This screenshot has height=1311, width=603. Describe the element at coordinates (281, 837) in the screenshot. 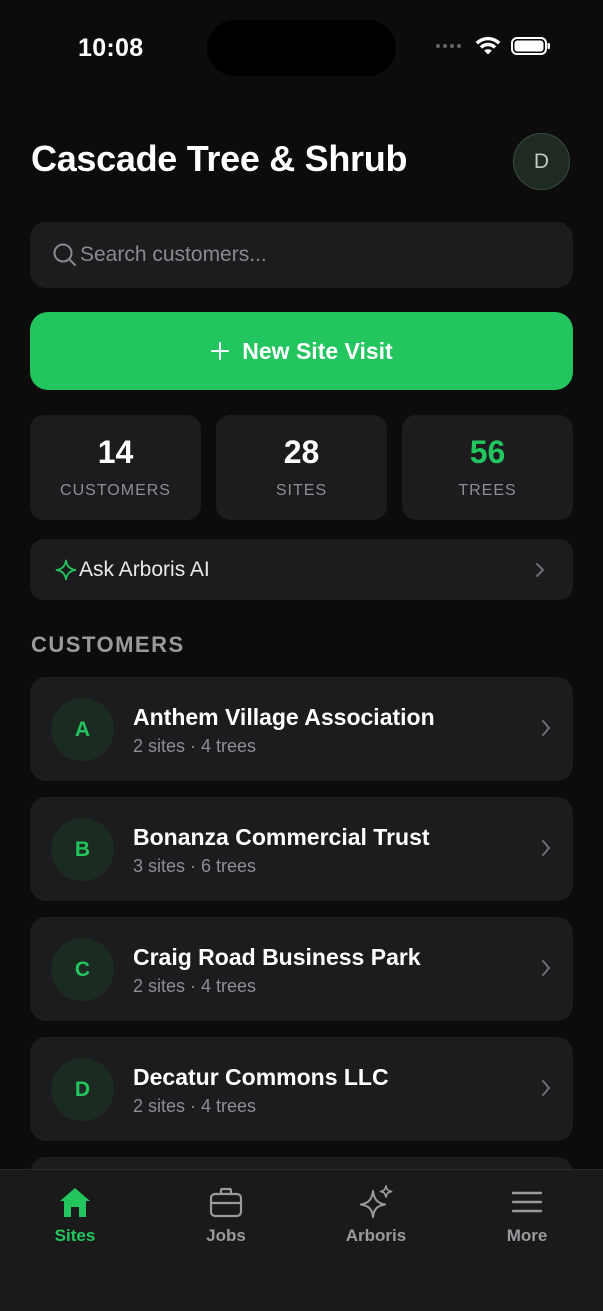

I see `customer-name: Bonanza Commercial Trust` at that location.